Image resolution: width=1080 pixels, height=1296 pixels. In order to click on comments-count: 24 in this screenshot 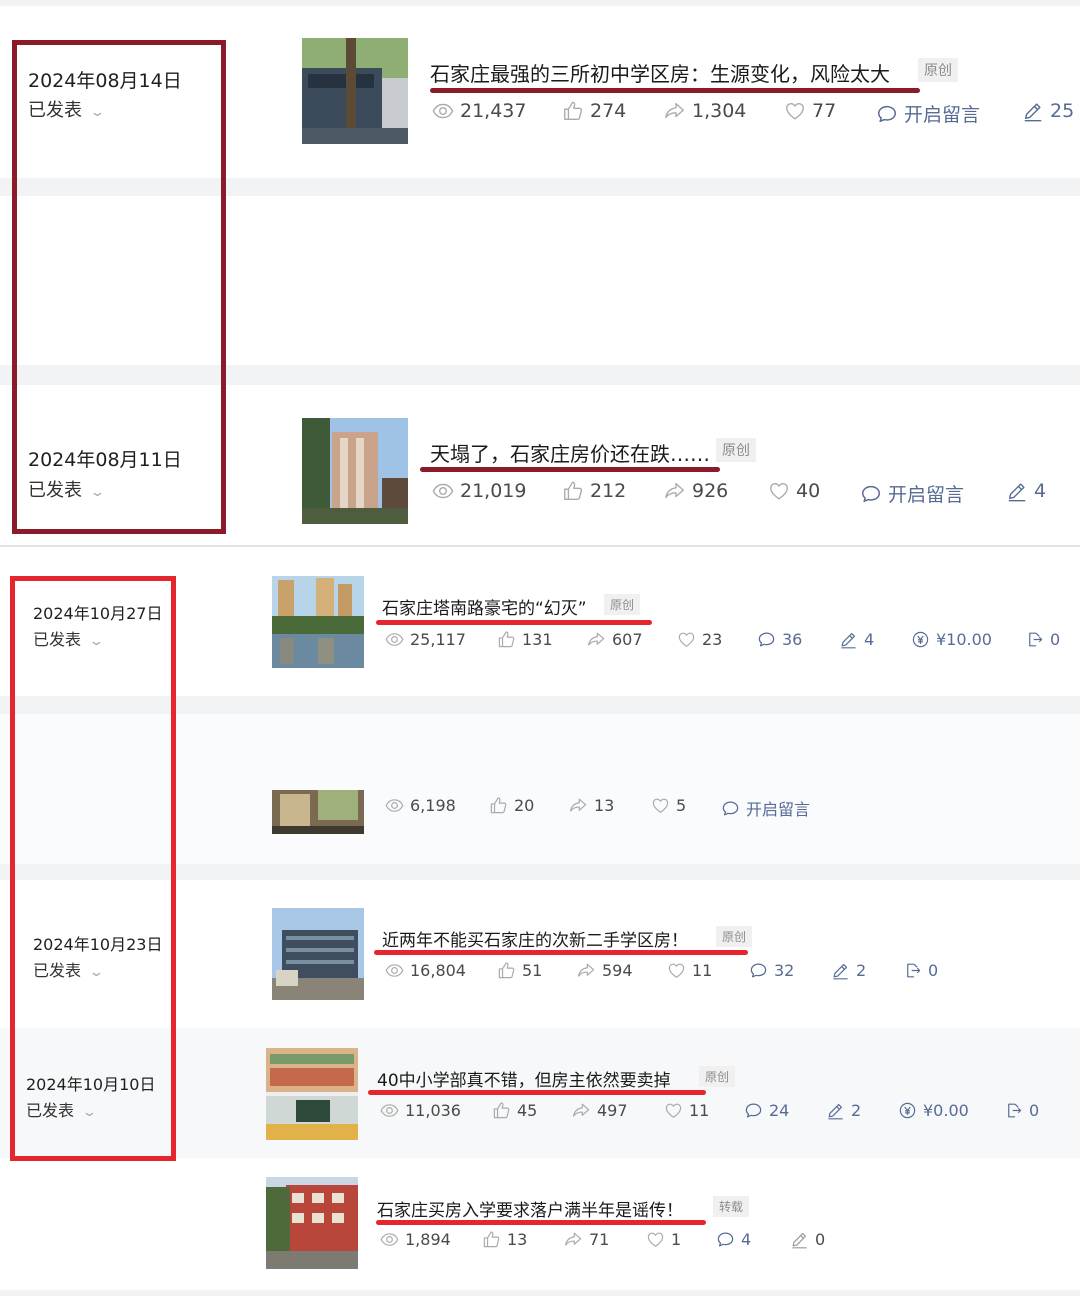, I will do `click(779, 1110)`.